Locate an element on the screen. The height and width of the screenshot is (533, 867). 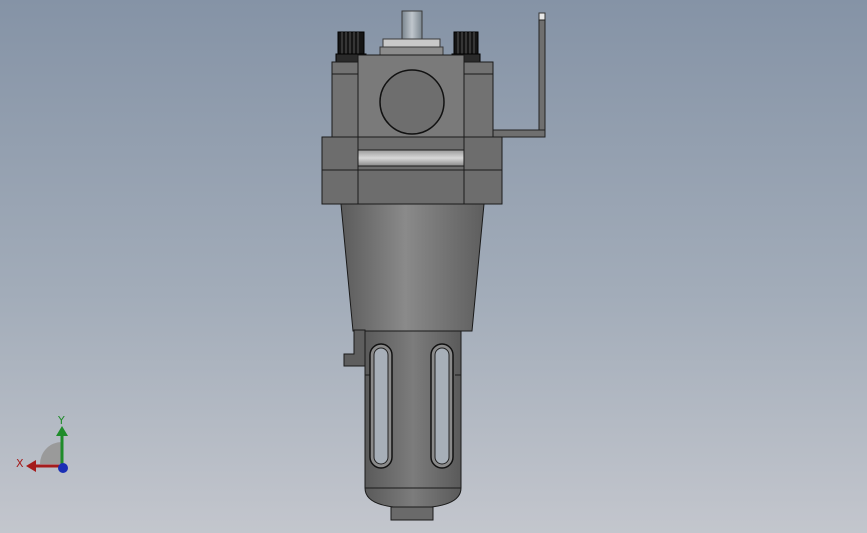
drain-valve is located at coordinates (412, 513).